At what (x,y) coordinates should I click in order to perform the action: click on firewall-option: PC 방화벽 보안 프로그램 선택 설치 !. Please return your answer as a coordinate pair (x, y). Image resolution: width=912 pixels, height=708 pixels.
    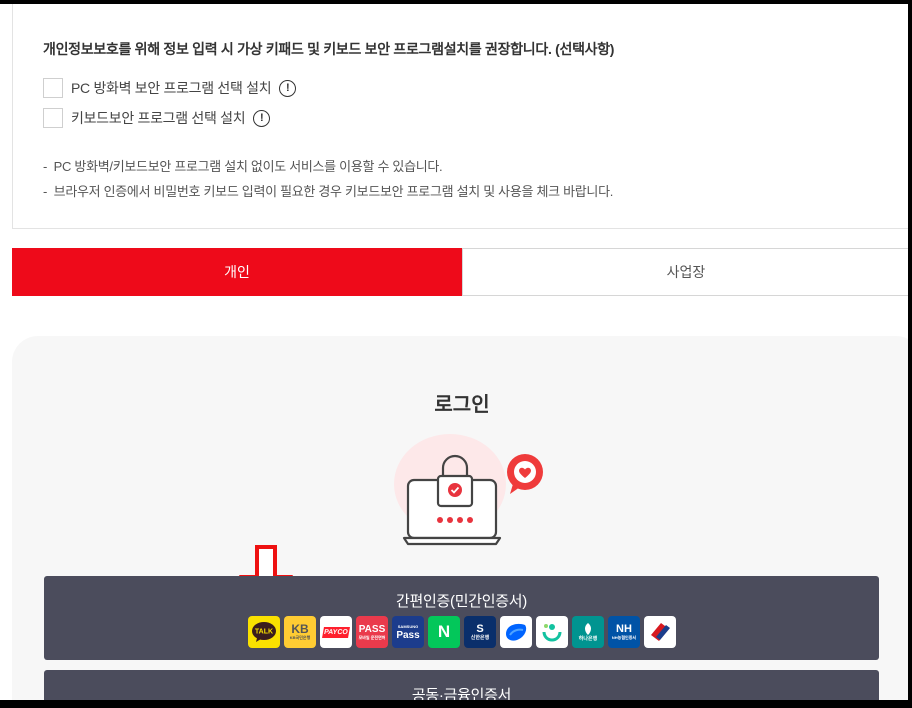
    Looking at the image, I should click on (170, 88).